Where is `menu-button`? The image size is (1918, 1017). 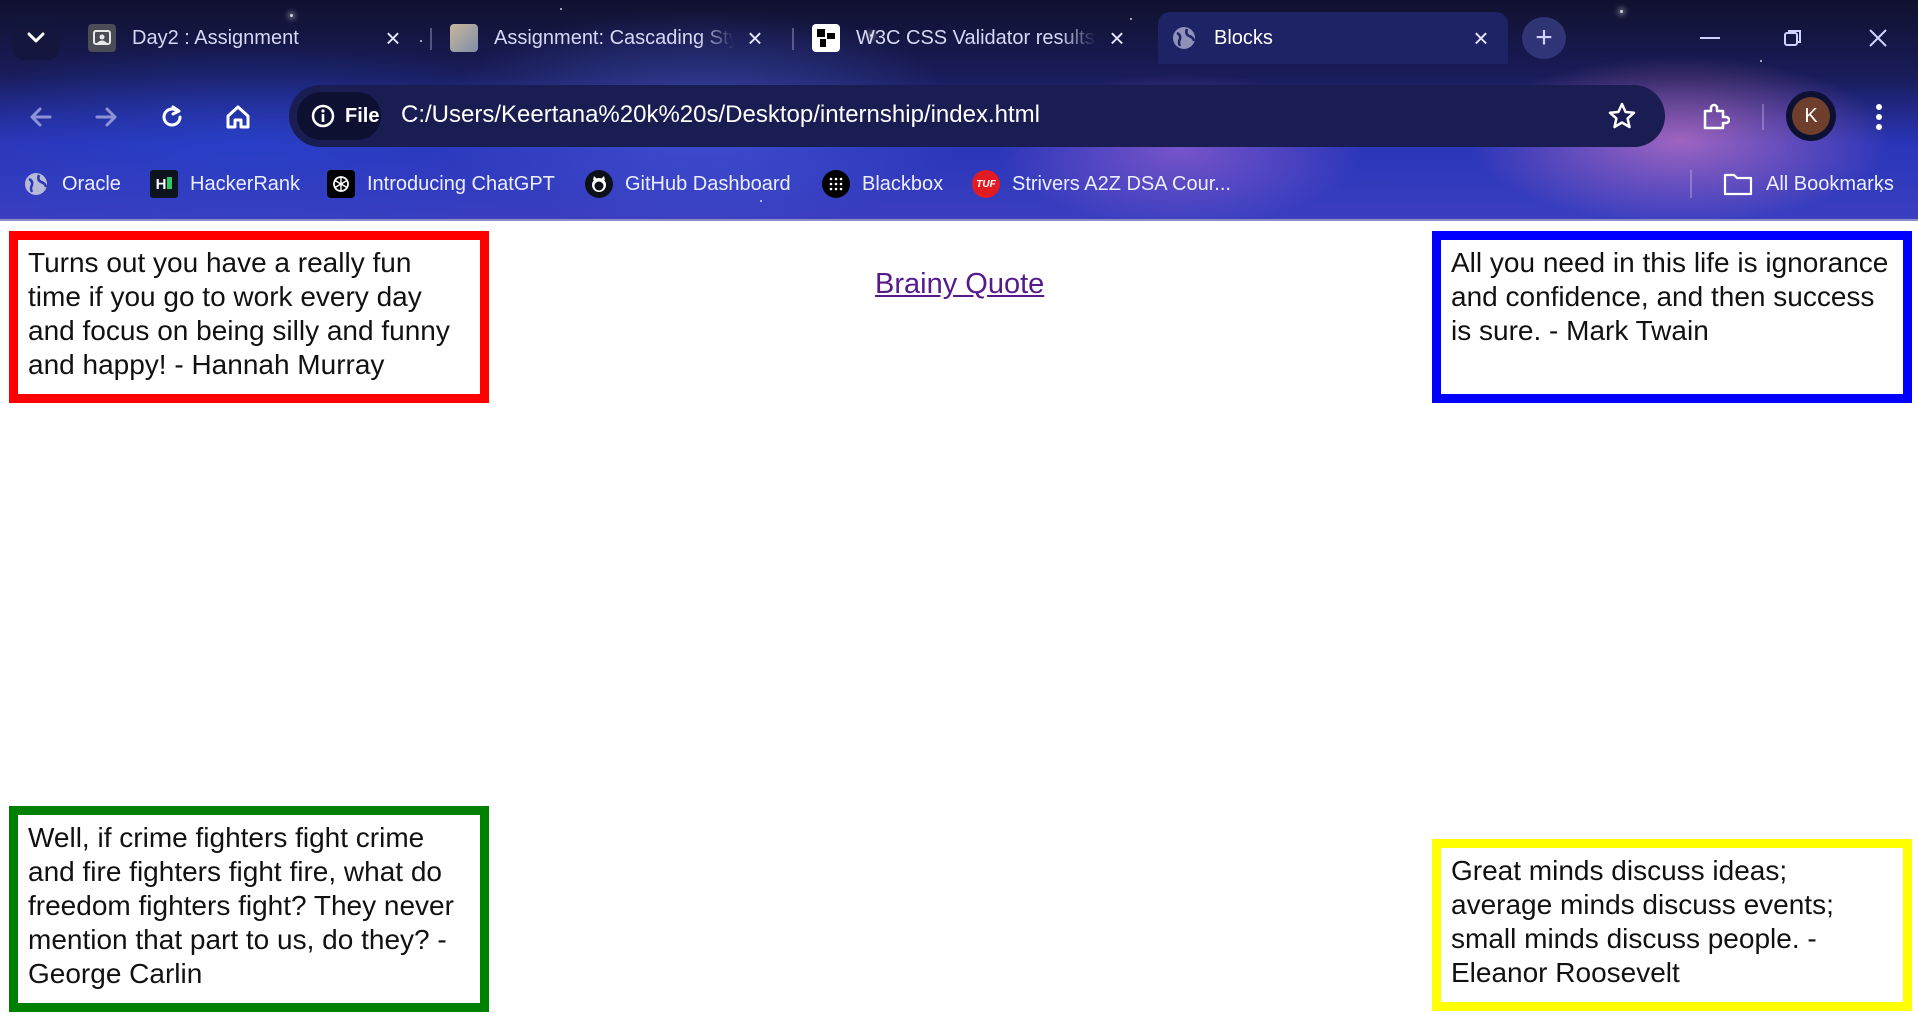 menu-button is located at coordinates (1879, 117).